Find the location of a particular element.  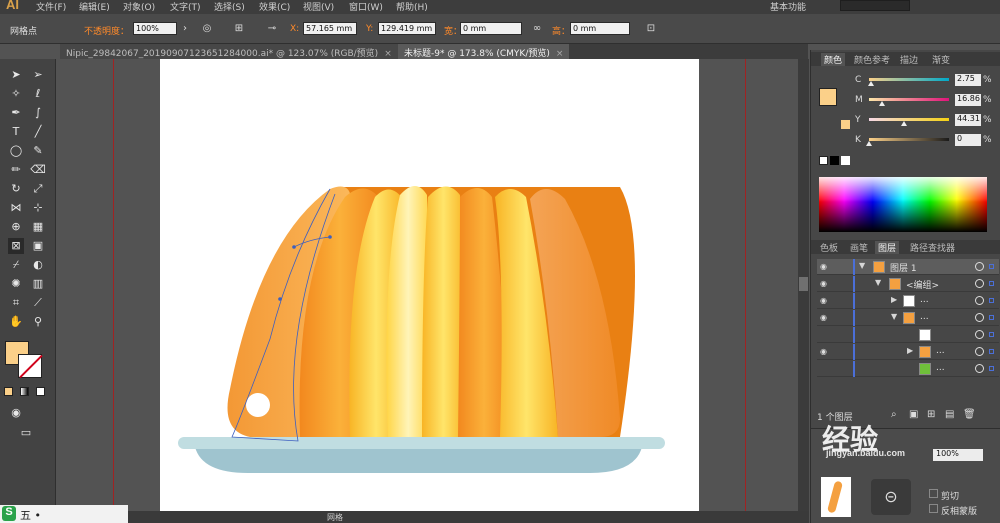

locate-object-icon: ⌕ is located at coordinates (894, 414).